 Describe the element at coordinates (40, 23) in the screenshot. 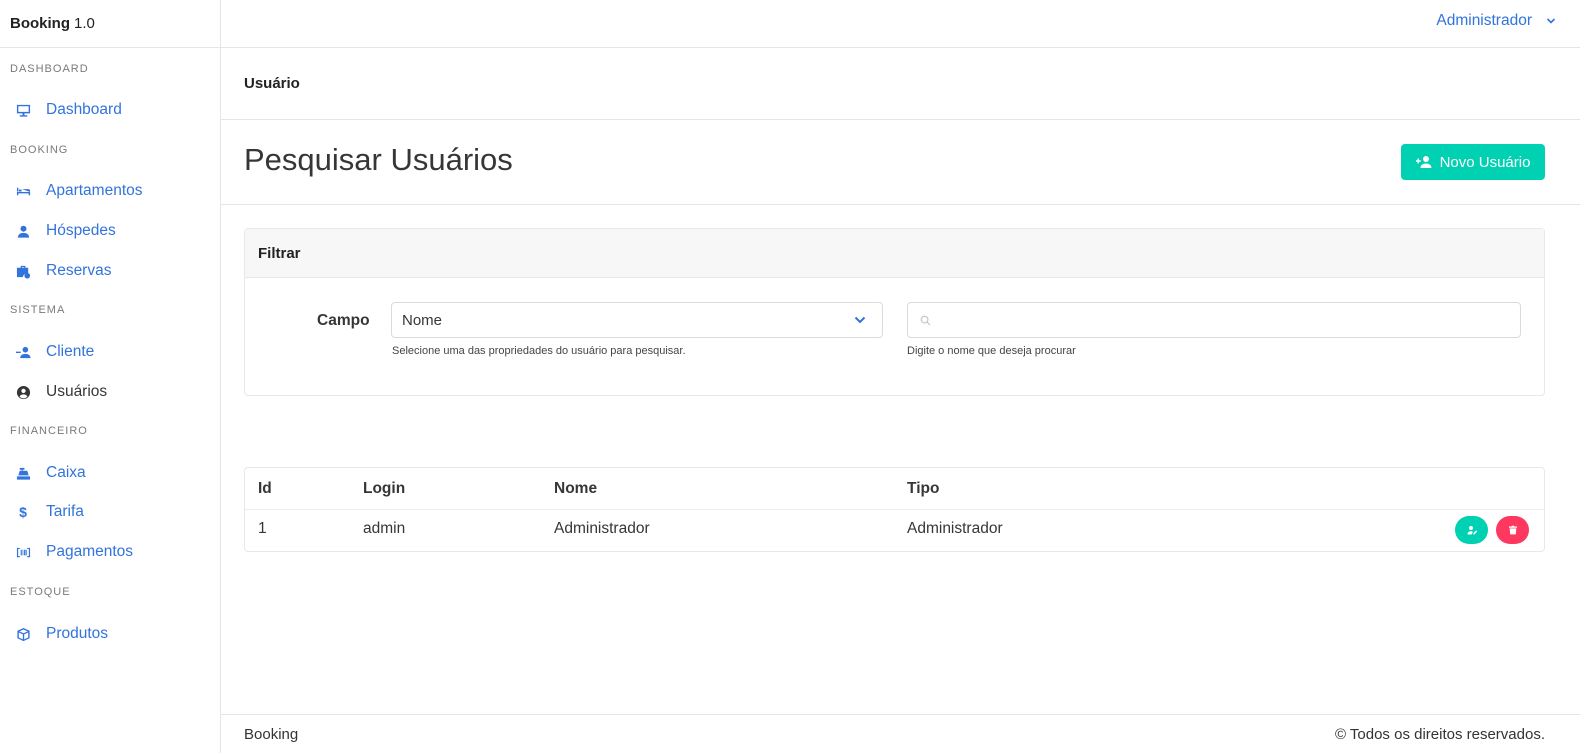

I see `brand-name: Booking` at that location.